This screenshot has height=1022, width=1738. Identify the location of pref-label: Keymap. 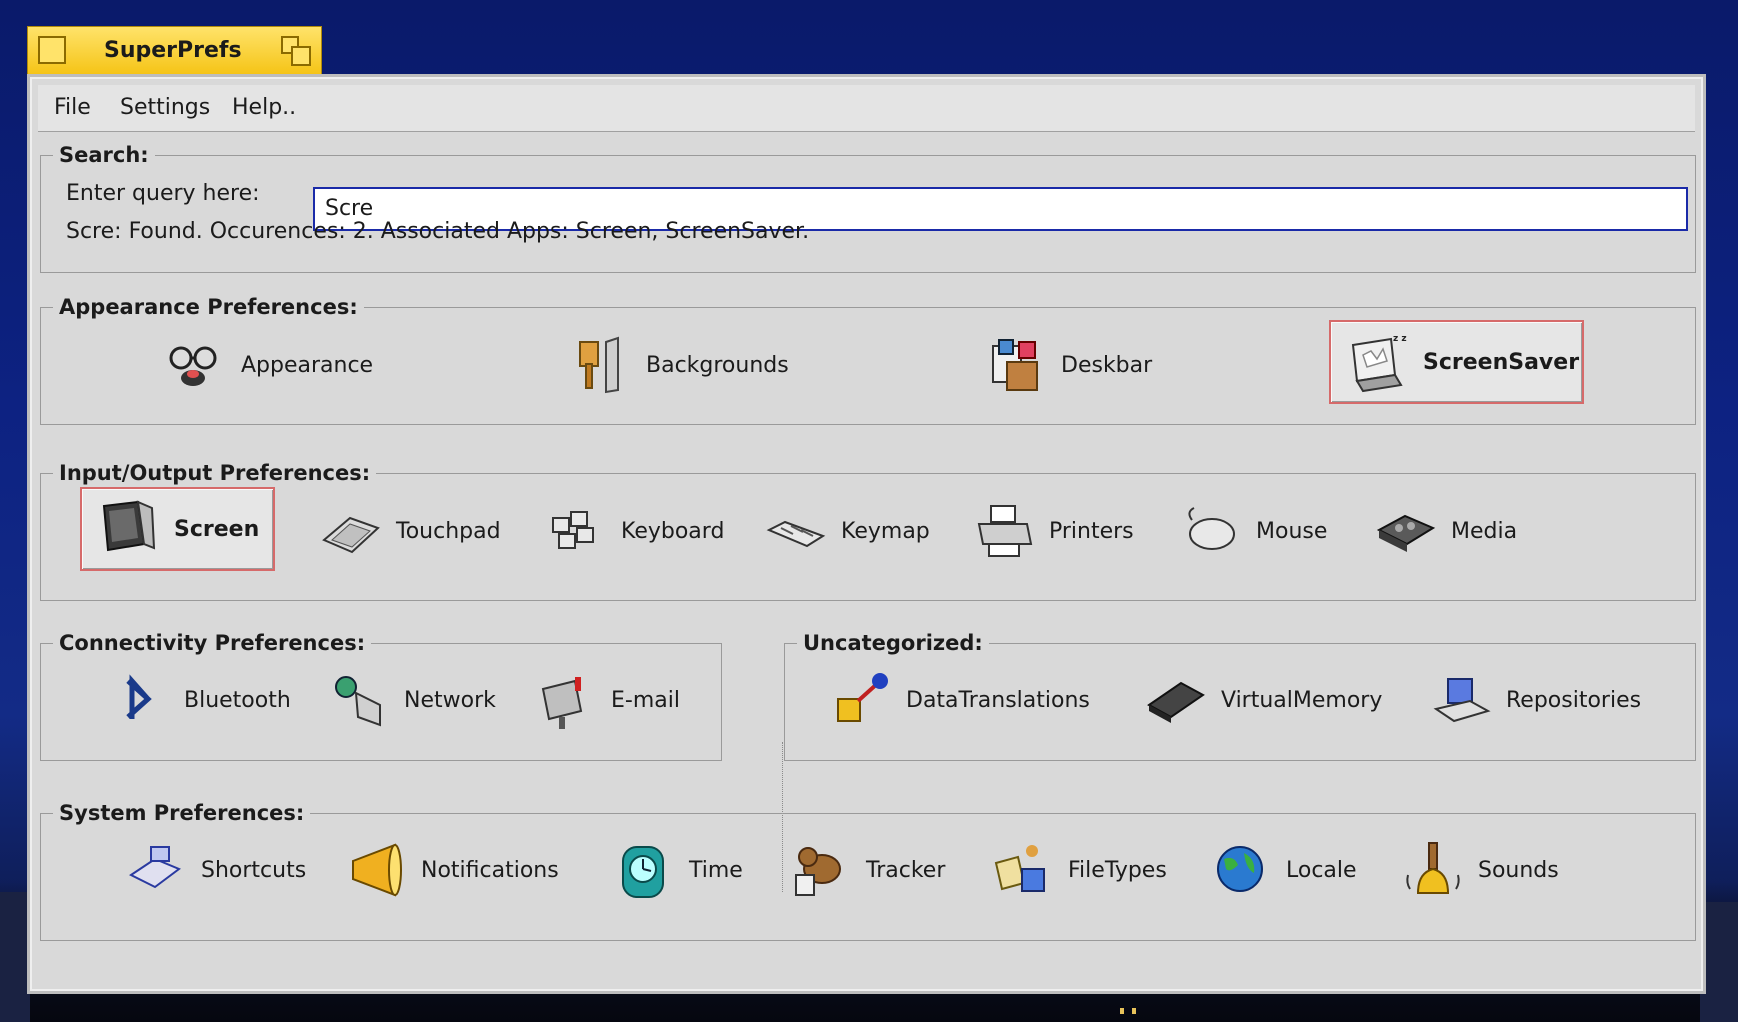
(885, 531).